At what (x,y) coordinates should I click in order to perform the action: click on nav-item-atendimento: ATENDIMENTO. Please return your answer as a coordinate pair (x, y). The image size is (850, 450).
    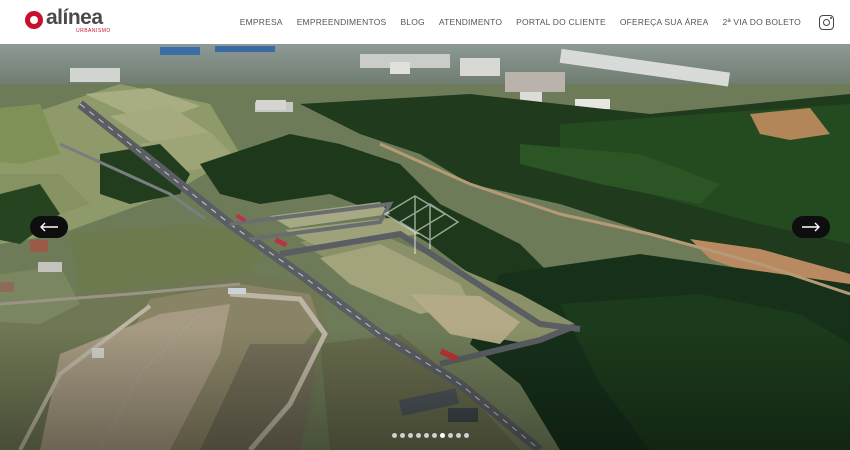
    Looking at the image, I should click on (470, 22).